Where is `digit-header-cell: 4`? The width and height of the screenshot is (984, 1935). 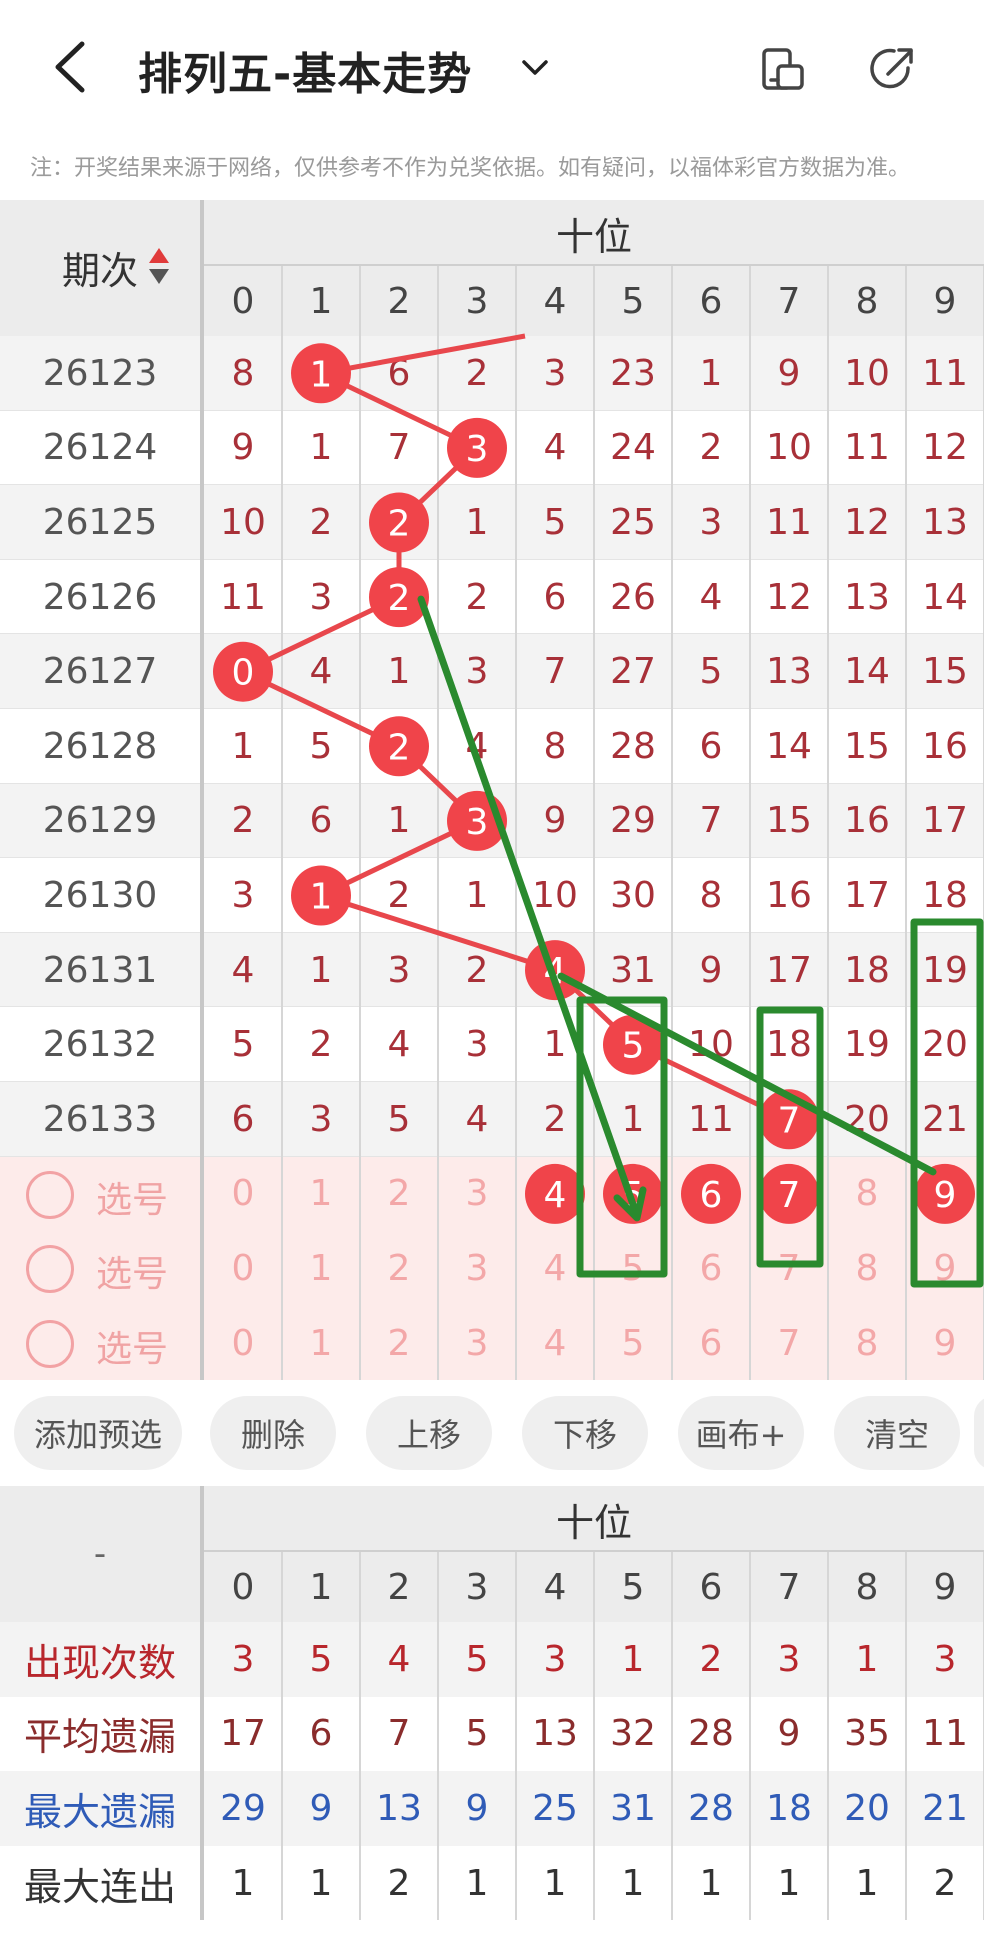 digit-header-cell: 4 is located at coordinates (555, 301).